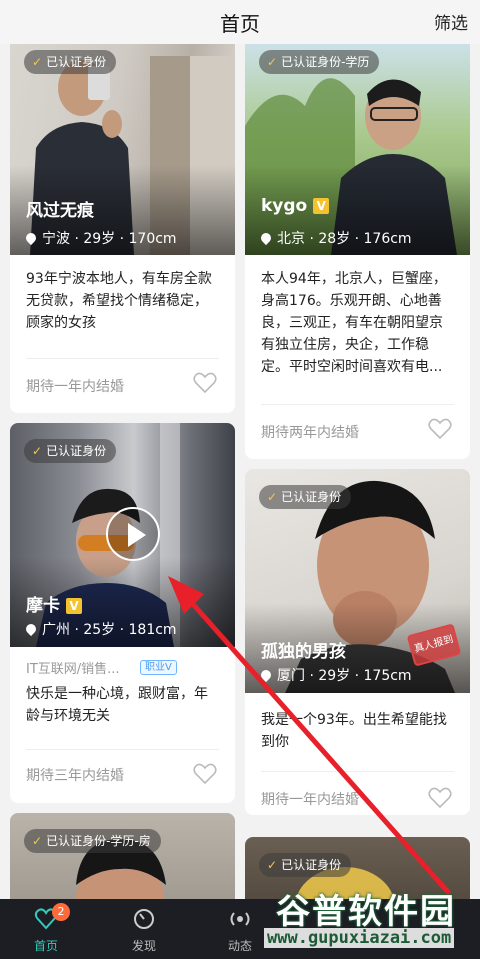  Describe the element at coordinates (45, 946) in the screenshot. I see `tab-home-label: 首页` at that location.